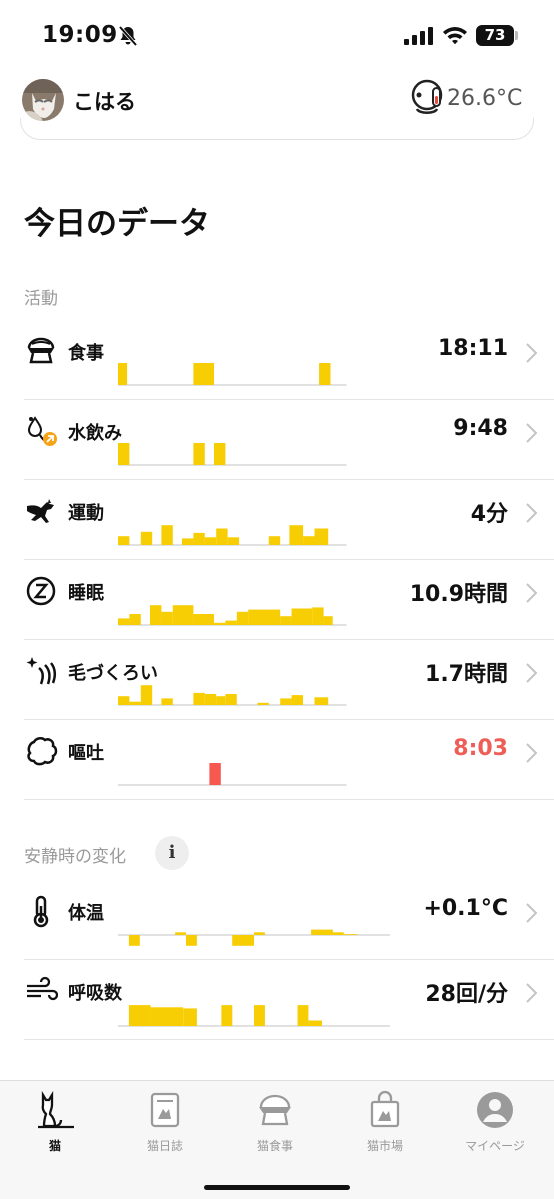 Image resolution: width=554 pixels, height=1199 pixels. I want to click on grooming-icon, so click(41, 671).